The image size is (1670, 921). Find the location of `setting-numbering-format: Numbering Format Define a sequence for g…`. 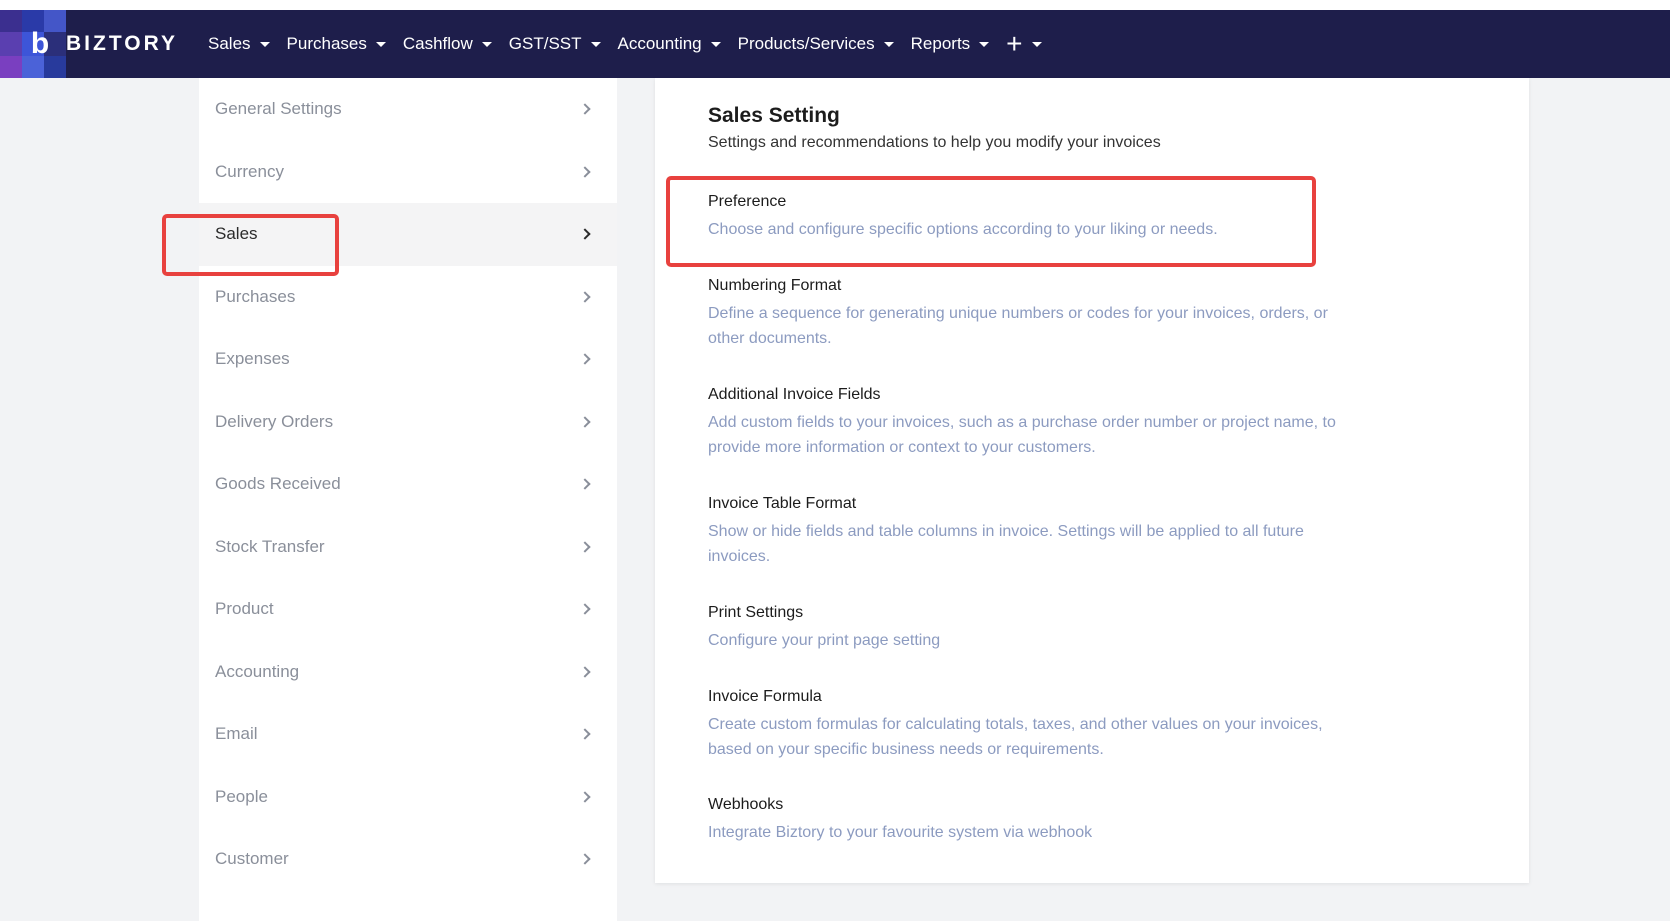

setting-numbering-format: Numbering Format Define a sequence for g… is located at coordinates (1038, 314).